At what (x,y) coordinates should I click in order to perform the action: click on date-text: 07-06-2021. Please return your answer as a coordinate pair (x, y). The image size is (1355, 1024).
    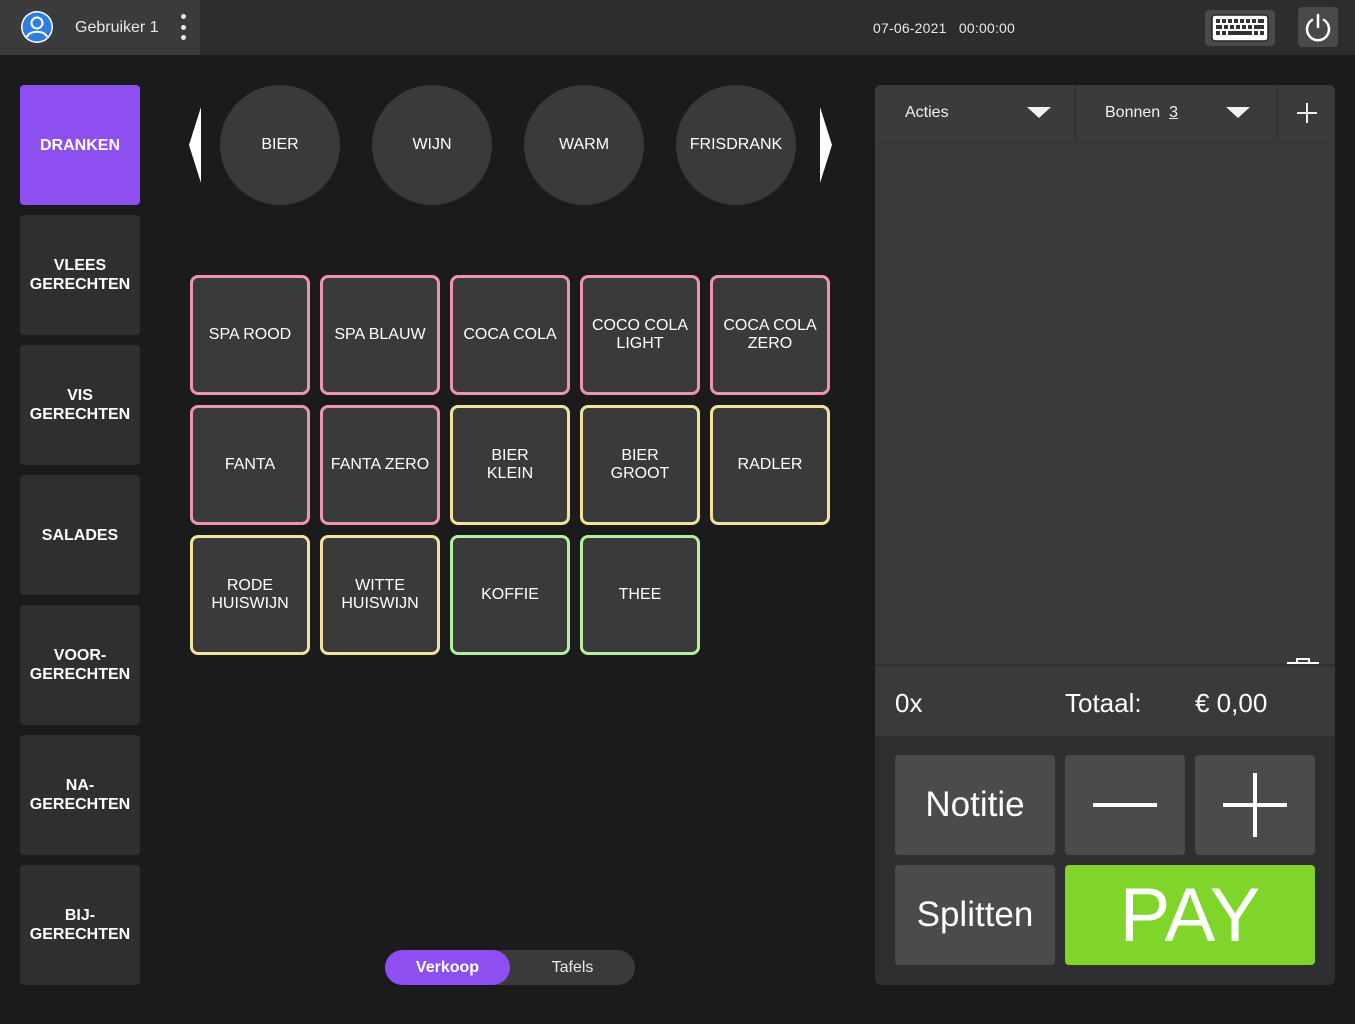
    Looking at the image, I should click on (910, 28).